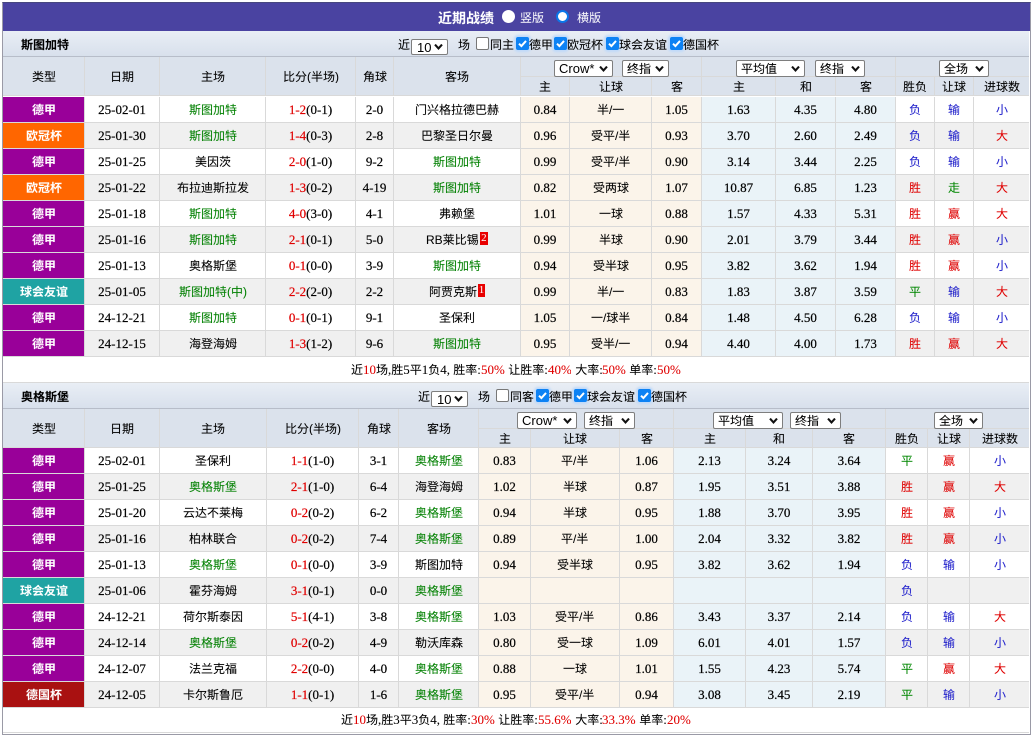  What do you see at coordinates (425, 369) in the screenshot?
I see `svg-text: 1` at bounding box center [425, 369].